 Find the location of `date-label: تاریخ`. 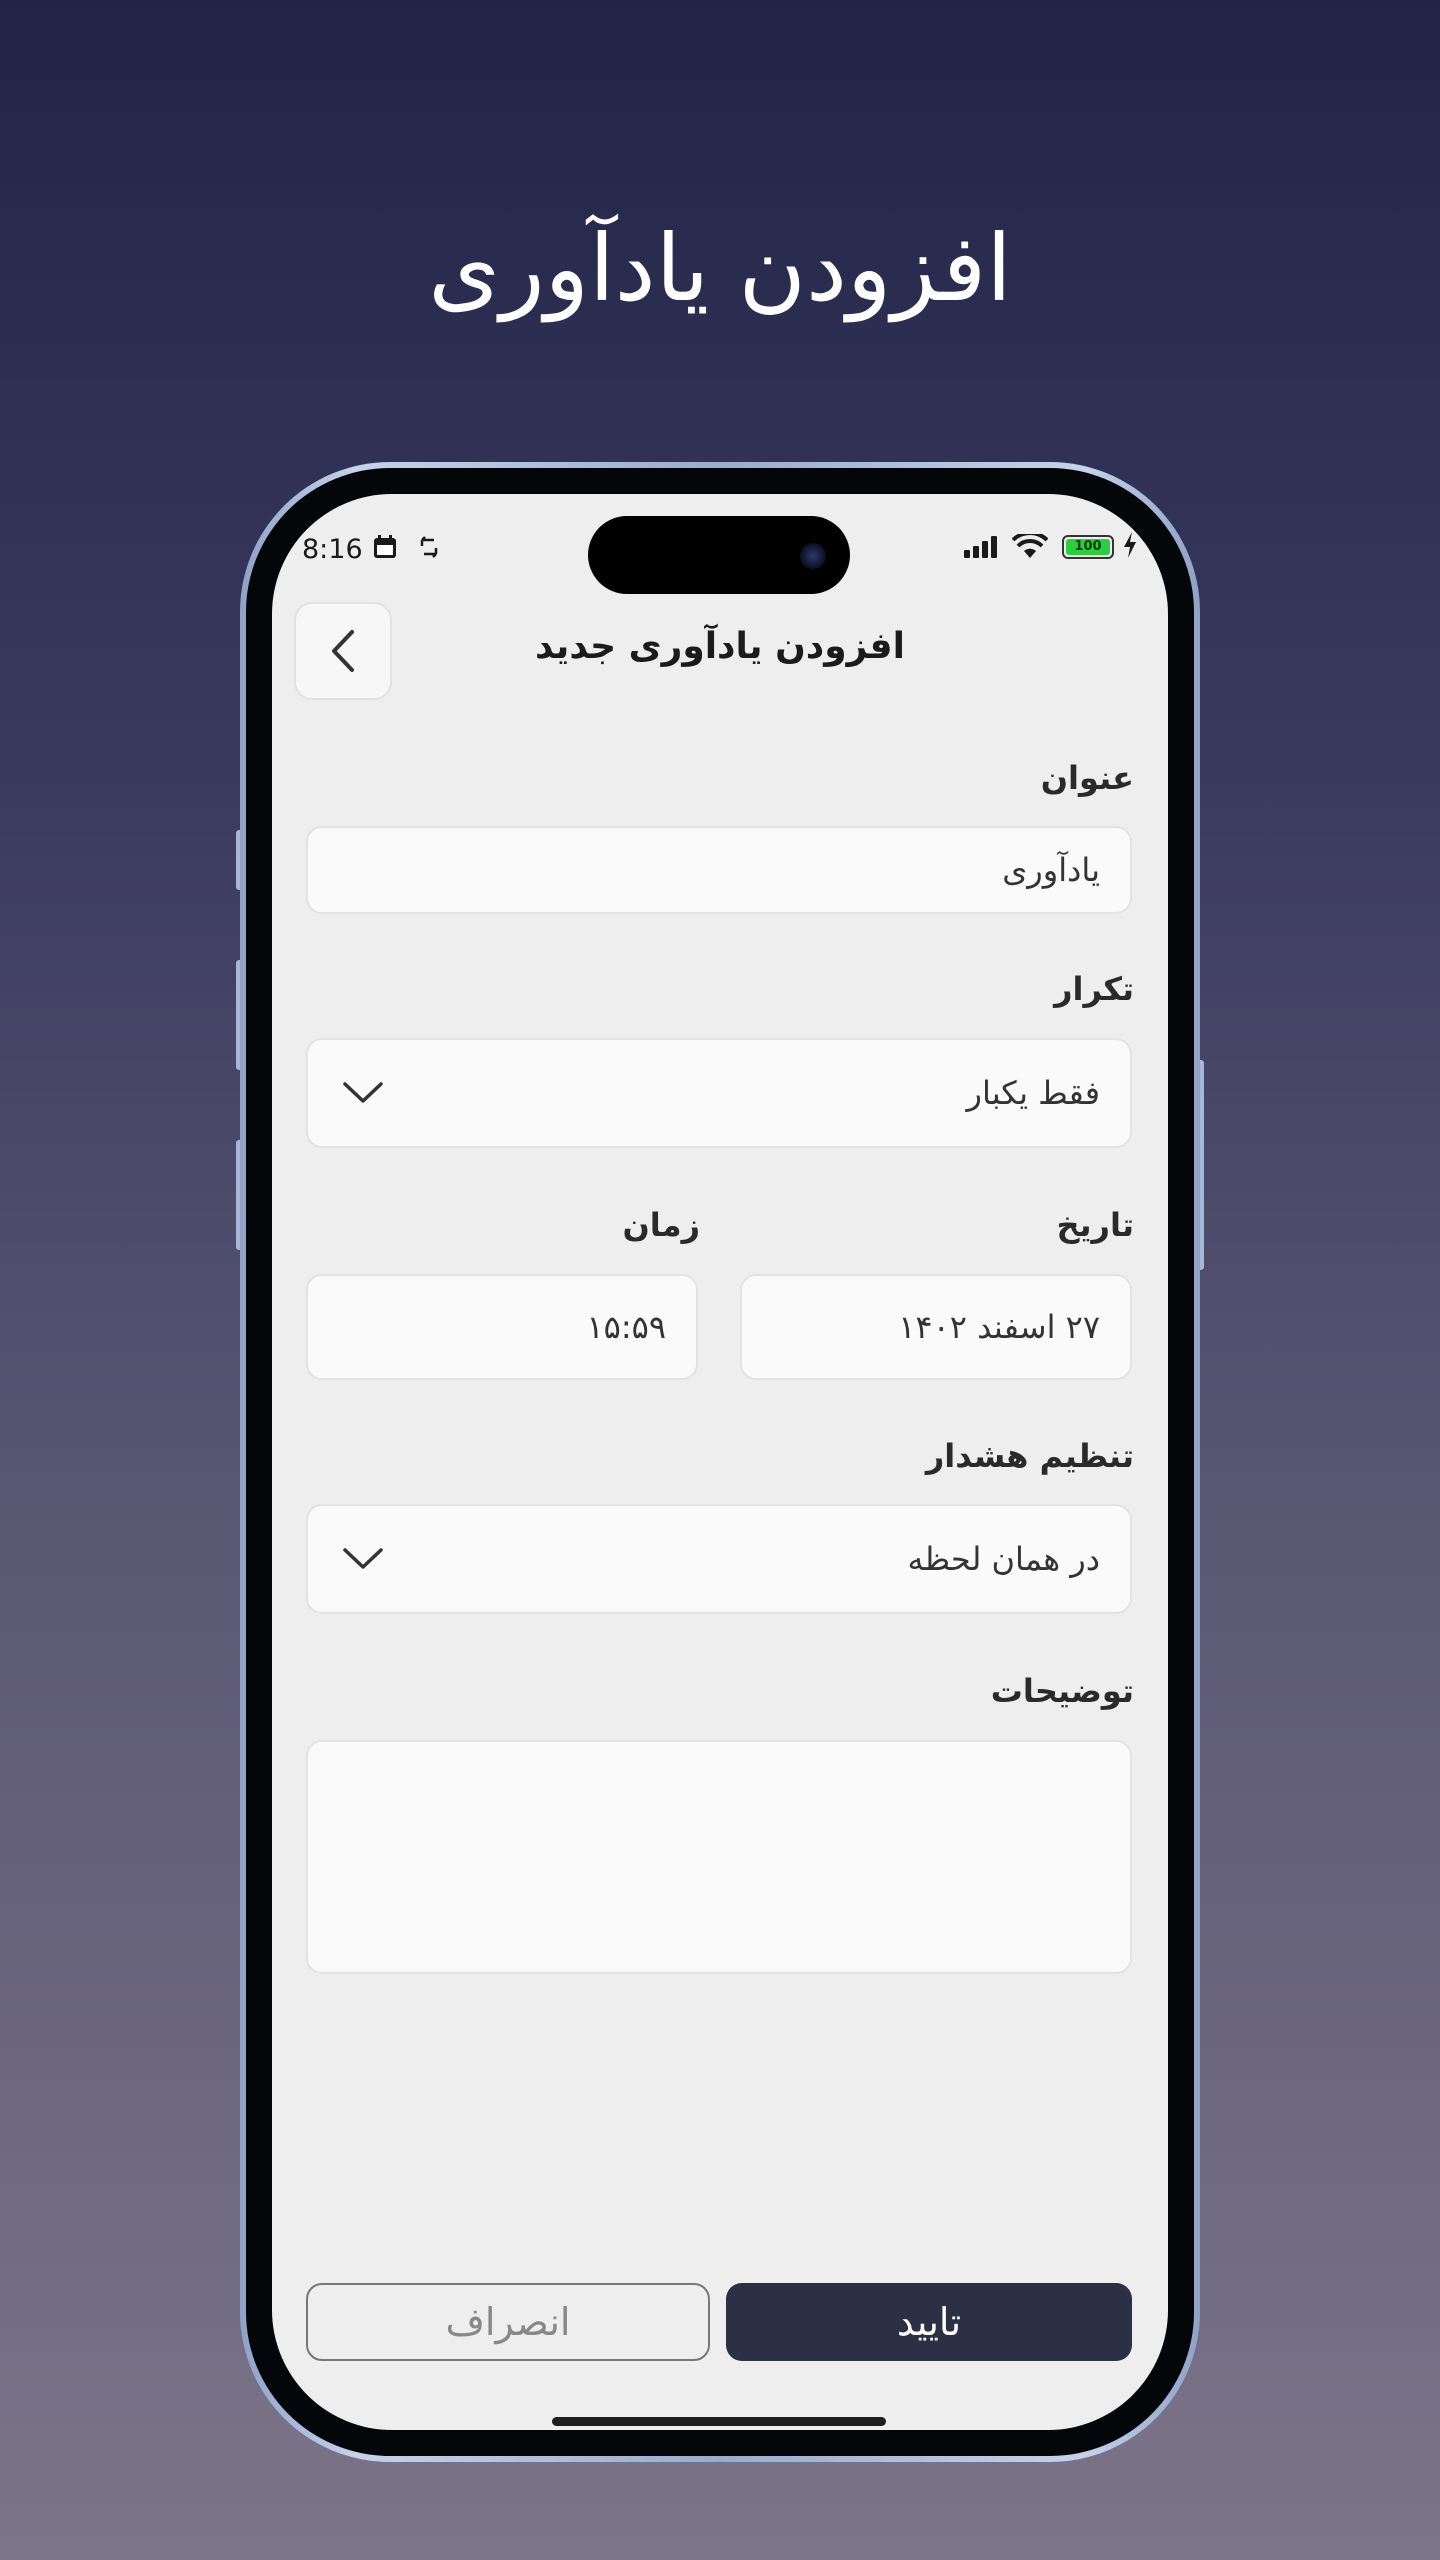

date-label: تاریخ is located at coordinates (1095, 1225).